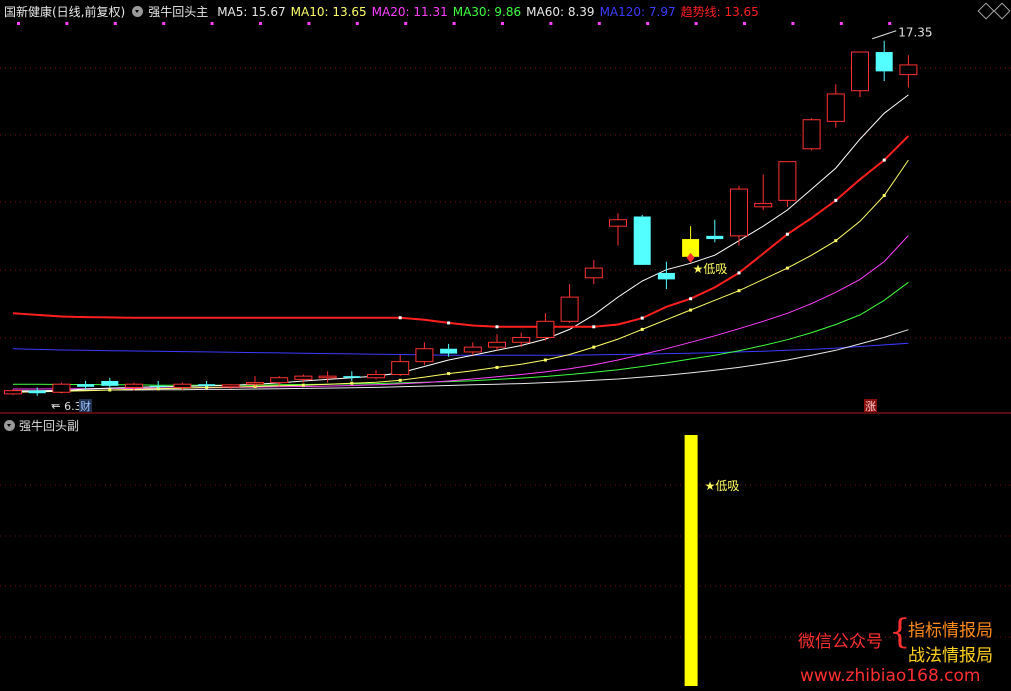 This screenshot has width=1011, height=691. Describe the element at coordinates (950, 631) in the screenshot. I see `watermark-line1: 指标情报局` at that location.